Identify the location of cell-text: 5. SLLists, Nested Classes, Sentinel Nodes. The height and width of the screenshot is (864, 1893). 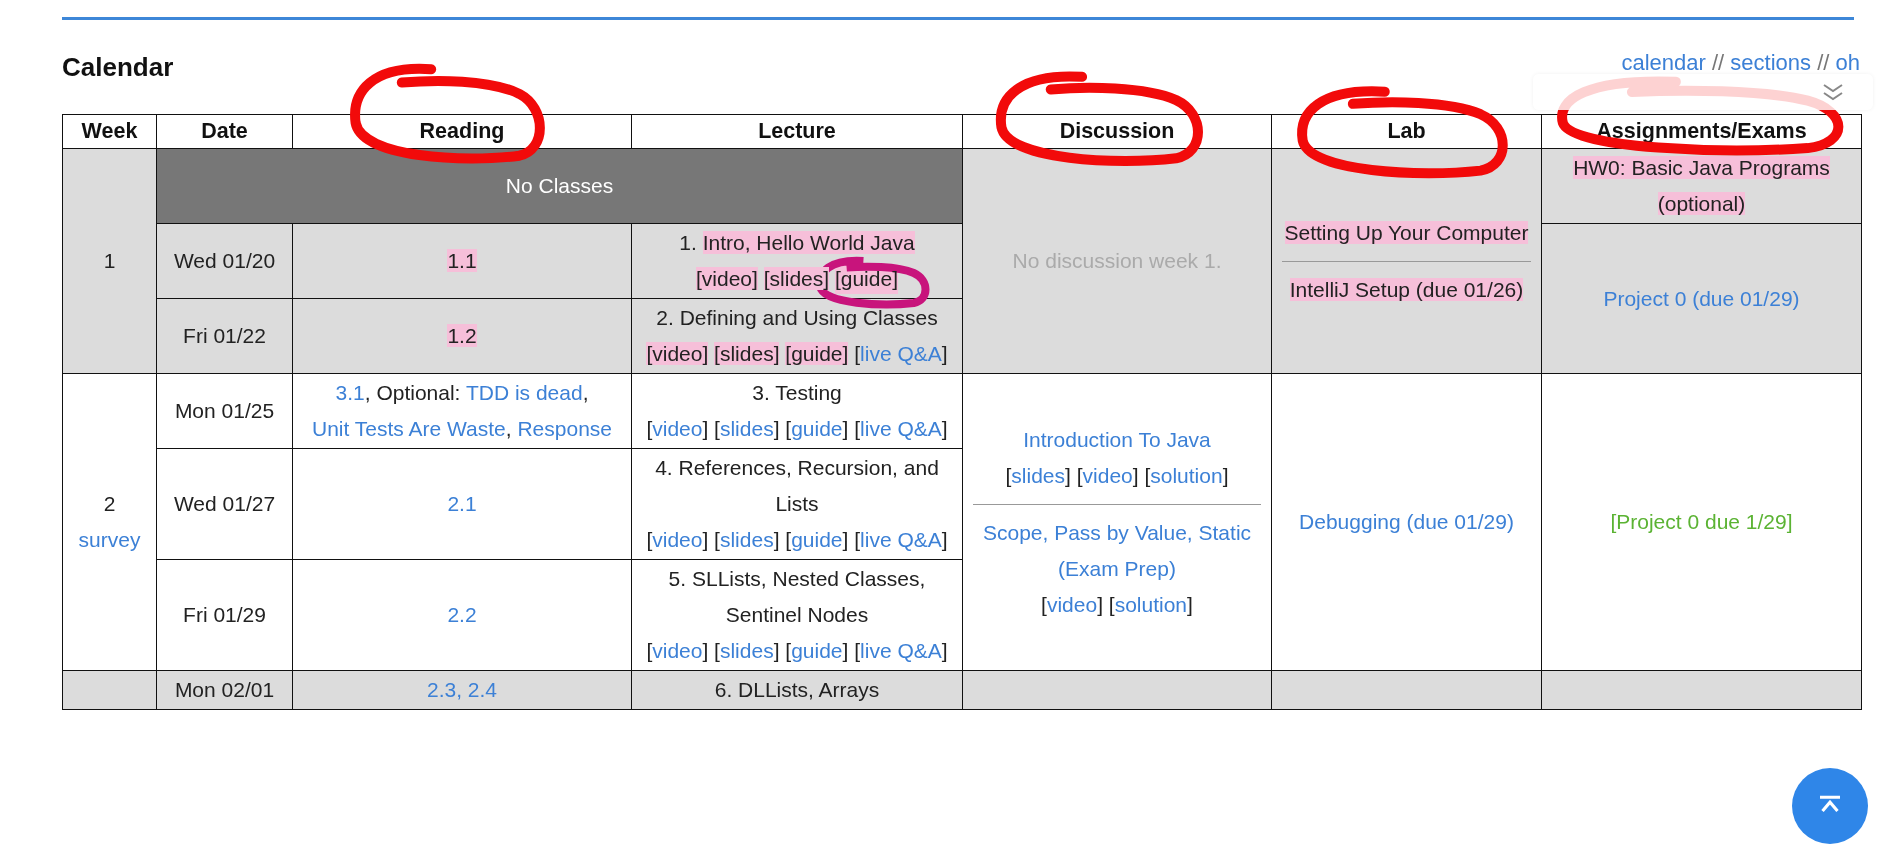
(797, 597).